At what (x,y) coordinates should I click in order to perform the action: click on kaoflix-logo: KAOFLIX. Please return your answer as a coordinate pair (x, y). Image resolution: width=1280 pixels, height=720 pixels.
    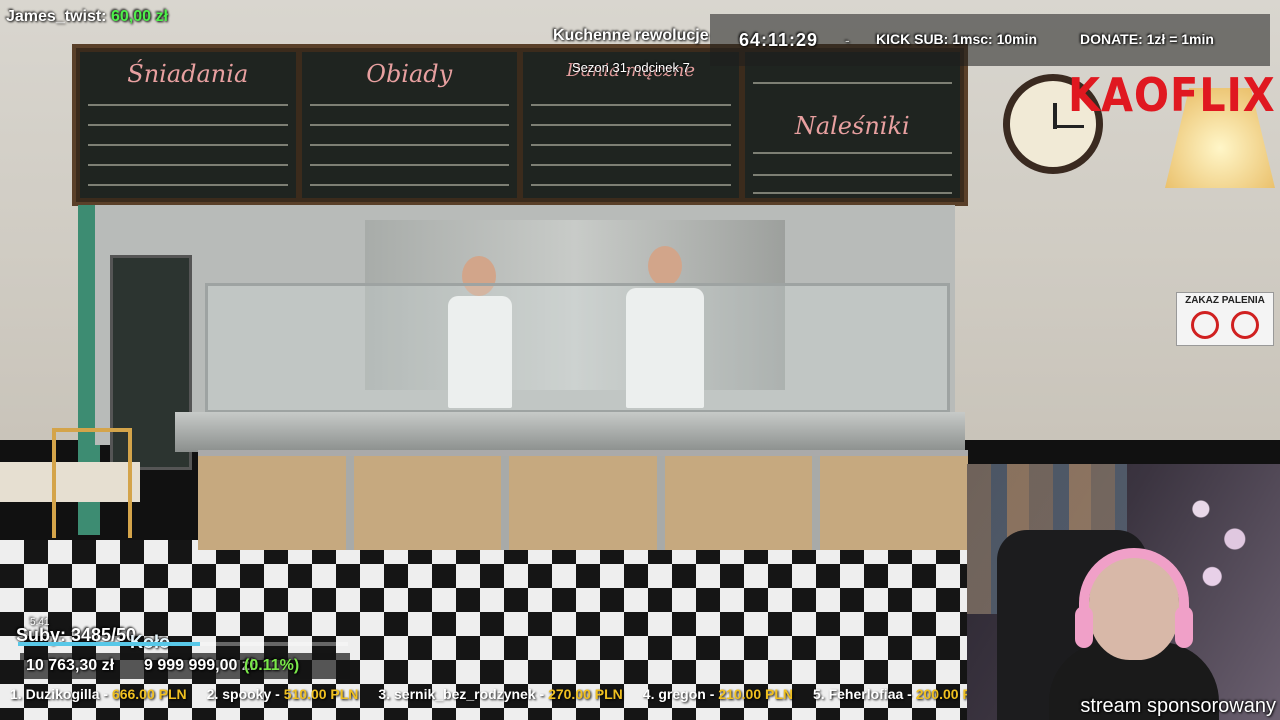
    Looking at the image, I should click on (1172, 95).